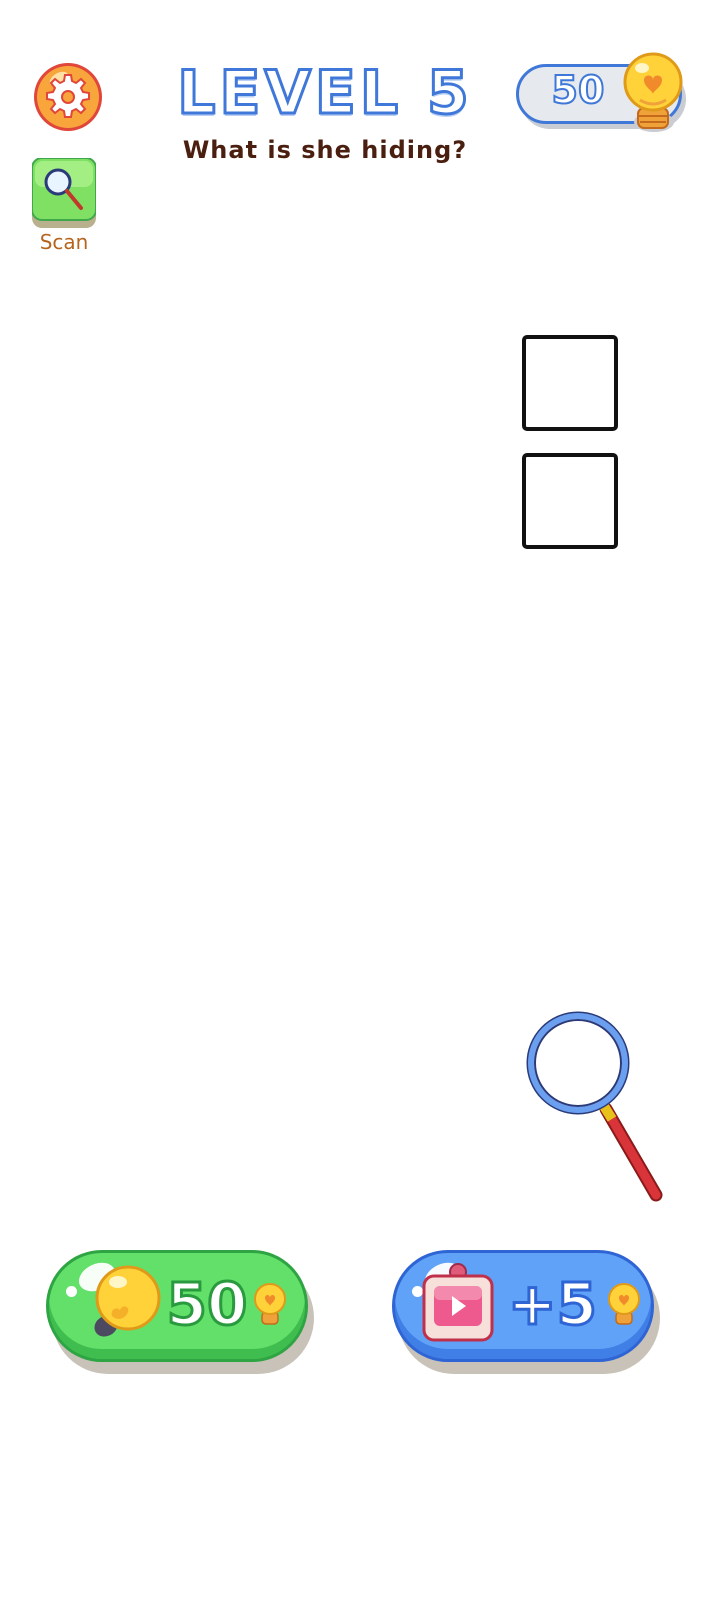  I want to click on magnifier-tool, so click(595, 1107).